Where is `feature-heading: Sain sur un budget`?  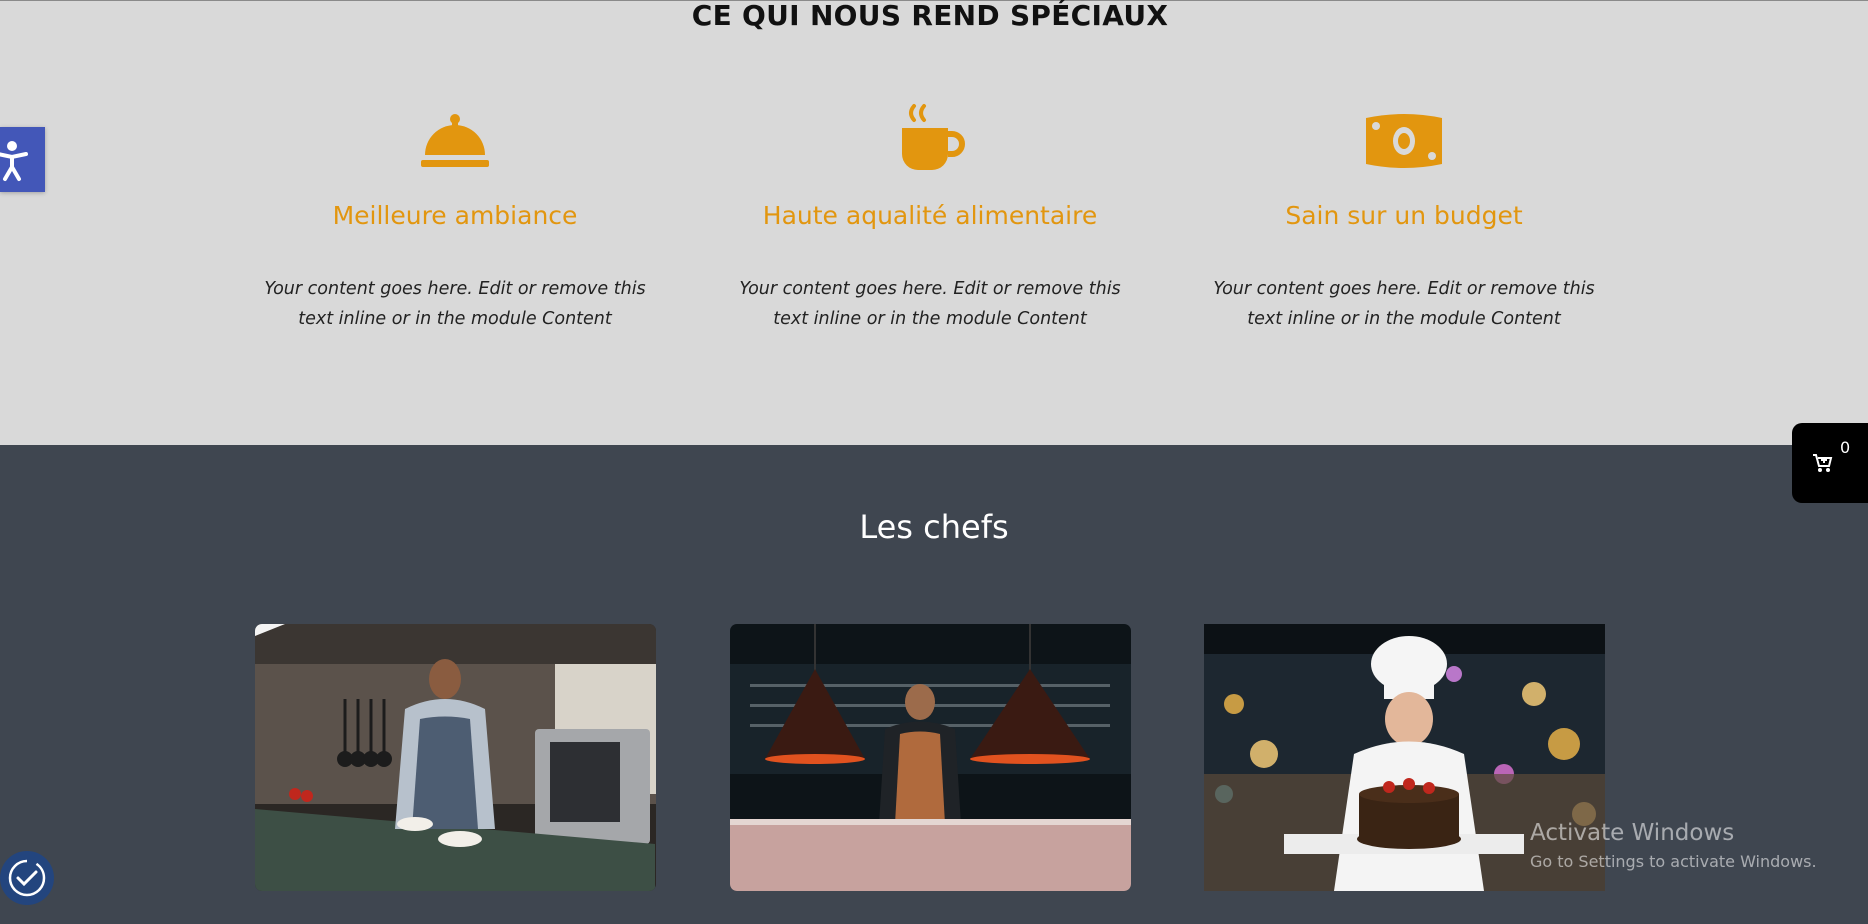
feature-heading: Sain sur un budget is located at coordinates (1404, 215).